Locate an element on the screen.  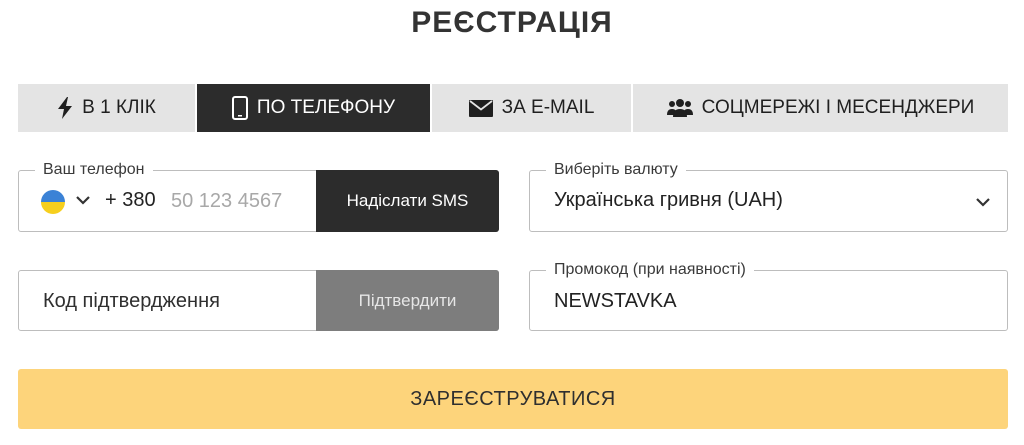
confirmation-code-field: Підтвердити is located at coordinates (258, 300).